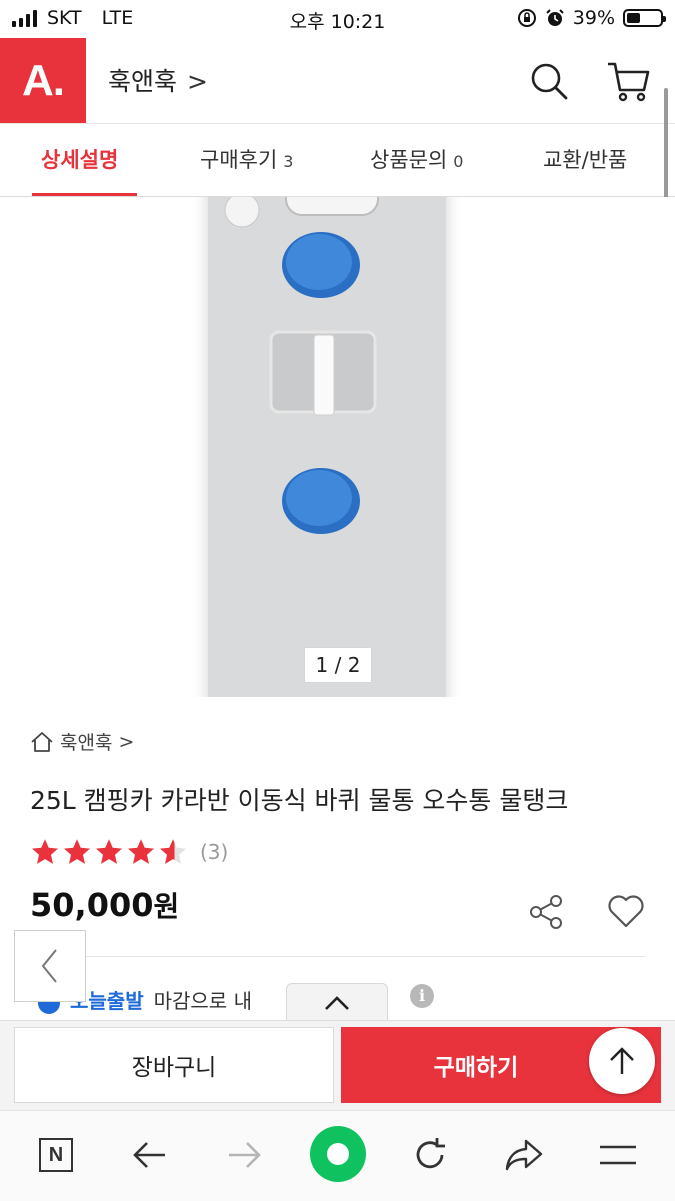  What do you see at coordinates (166, 906) in the screenshot?
I see `price-unit: 원` at bounding box center [166, 906].